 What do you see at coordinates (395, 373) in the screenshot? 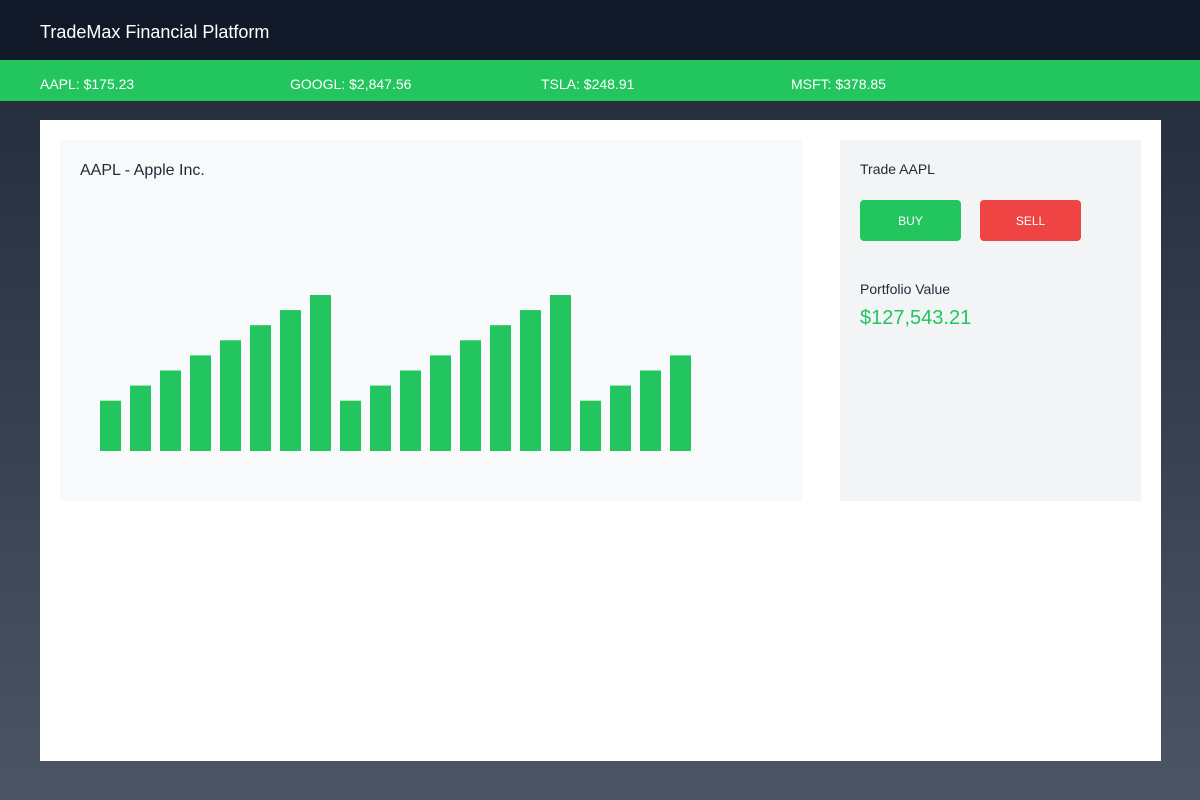
I see `price-chart` at bounding box center [395, 373].